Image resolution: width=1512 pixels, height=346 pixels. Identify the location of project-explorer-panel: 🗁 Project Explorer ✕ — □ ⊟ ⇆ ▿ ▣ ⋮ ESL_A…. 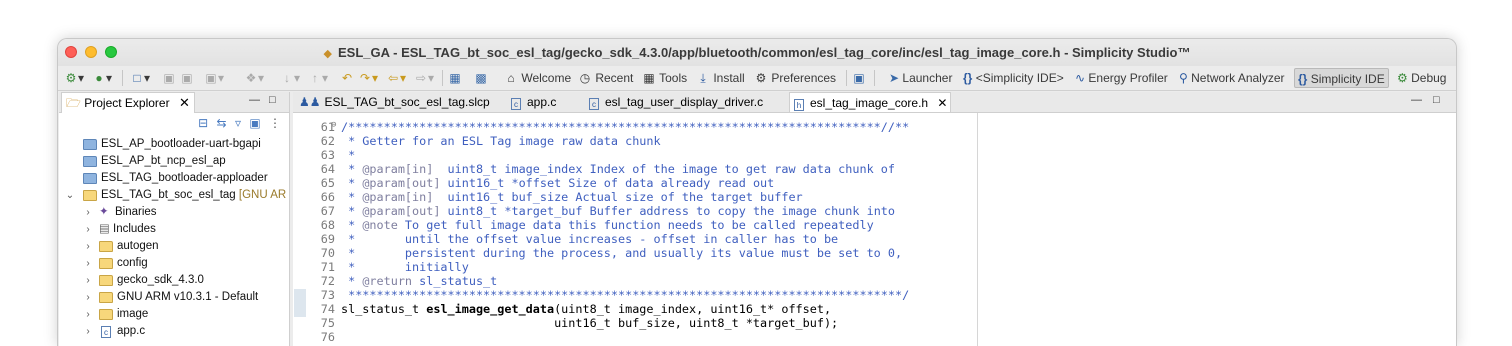
(174, 219).